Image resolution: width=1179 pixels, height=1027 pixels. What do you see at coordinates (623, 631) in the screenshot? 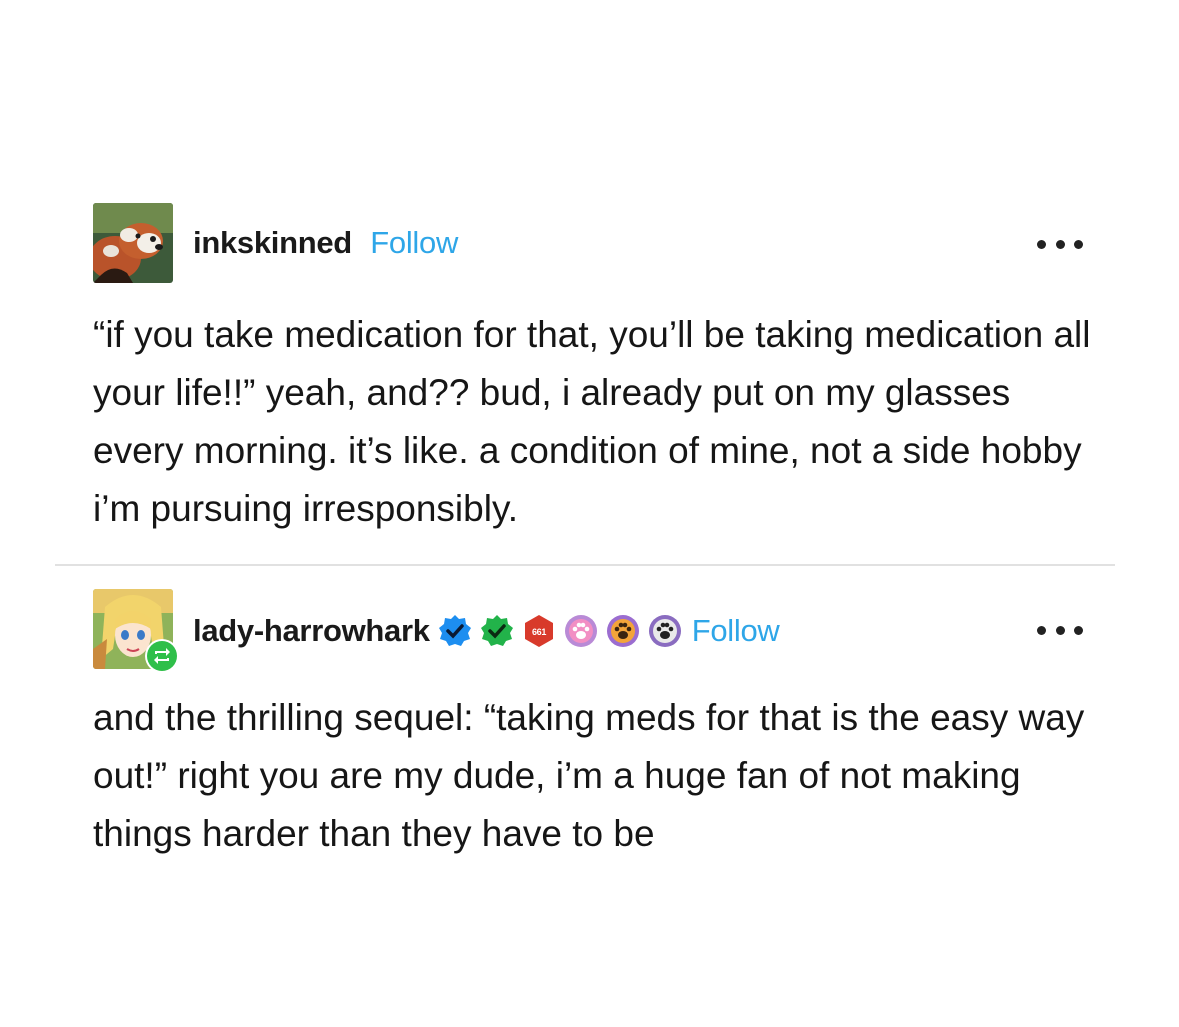
I see `orange-paw-badge-icon` at bounding box center [623, 631].